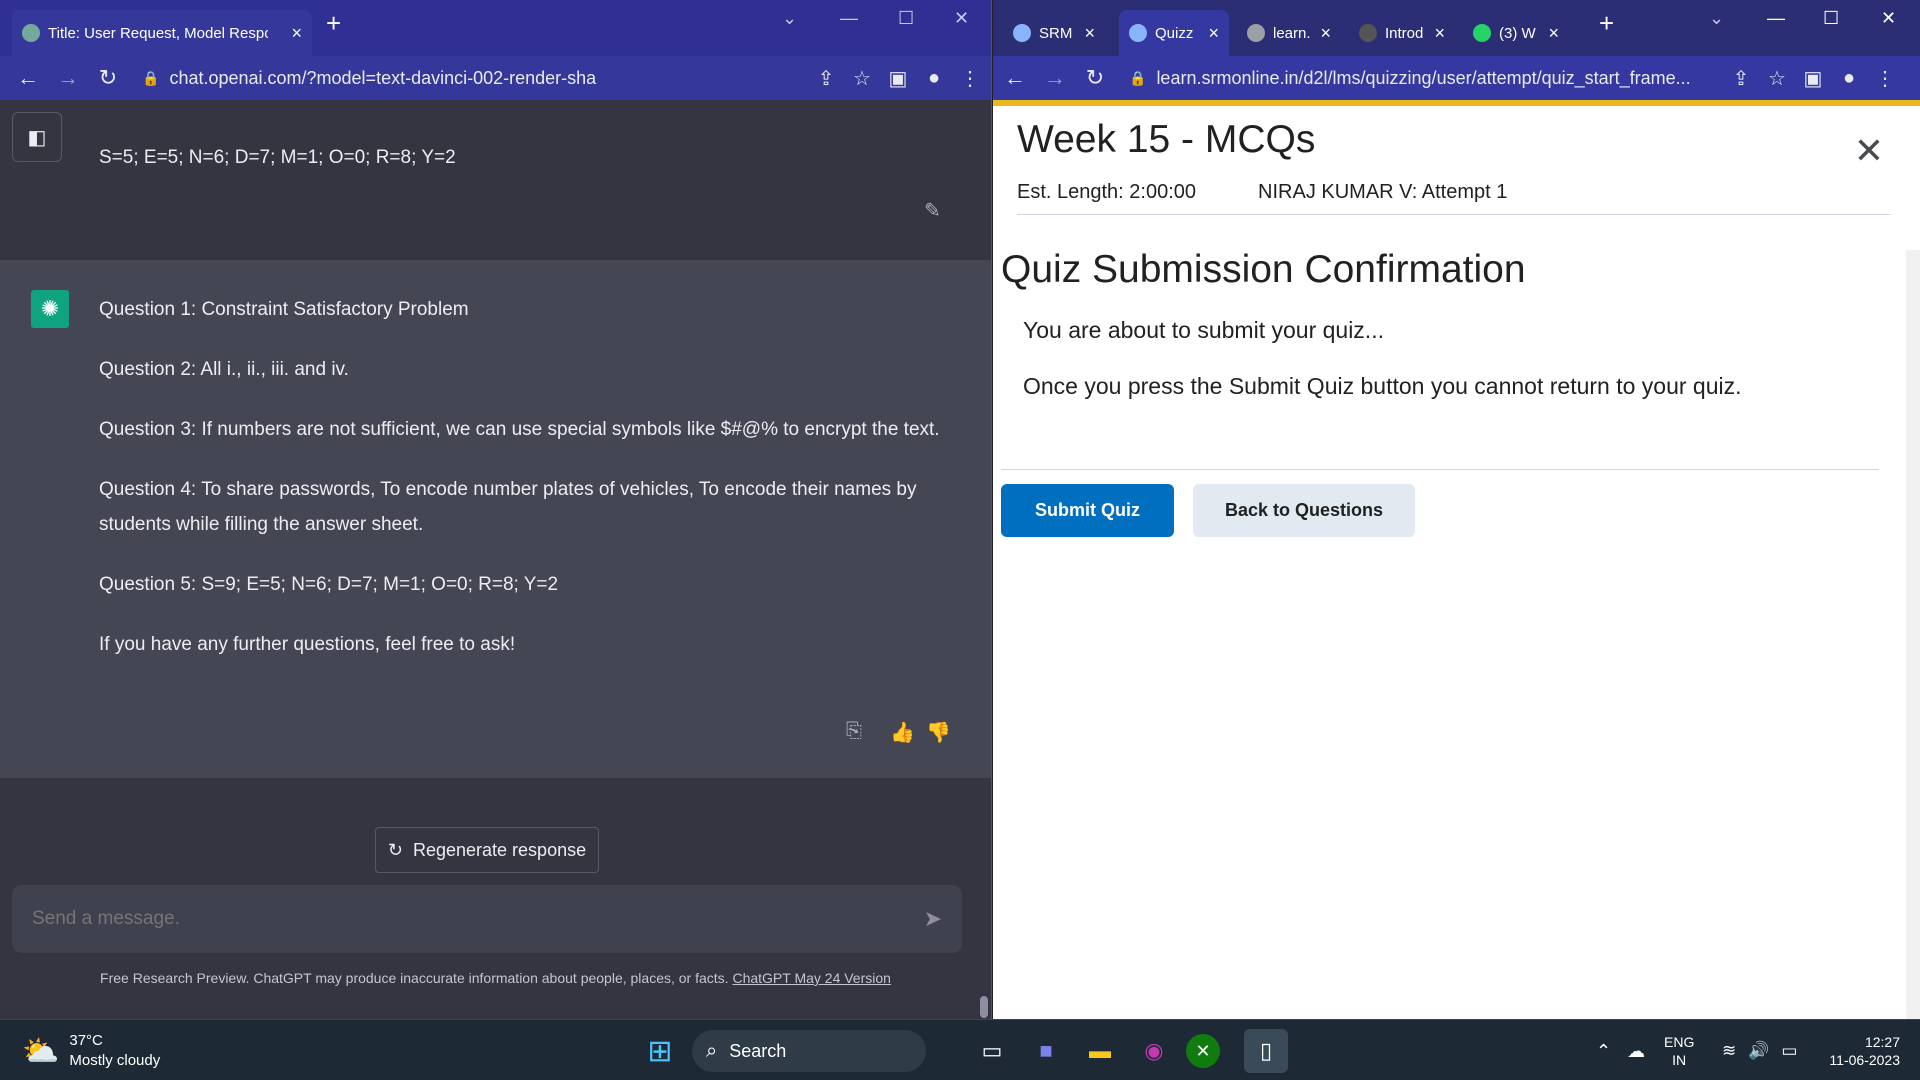  I want to click on globe-icon, so click(1256, 33).